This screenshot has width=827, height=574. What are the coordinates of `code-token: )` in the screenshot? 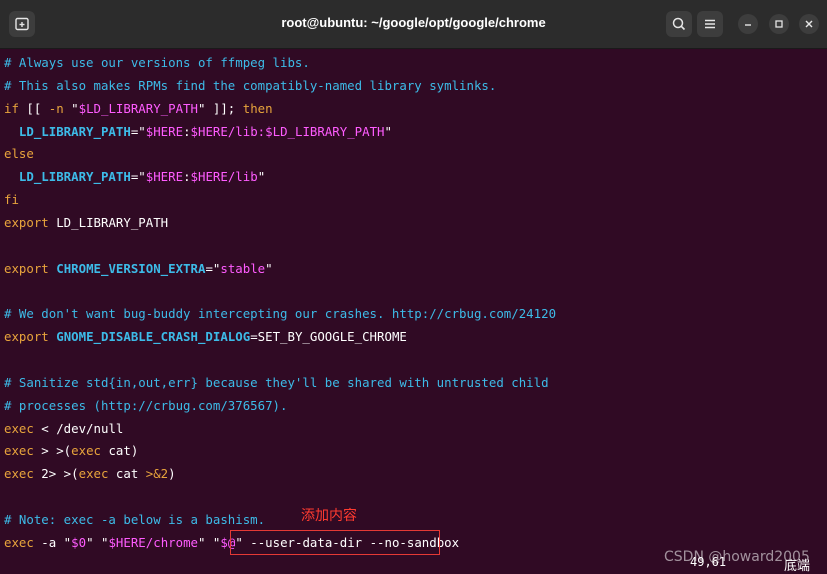 It's located at (172, 474).